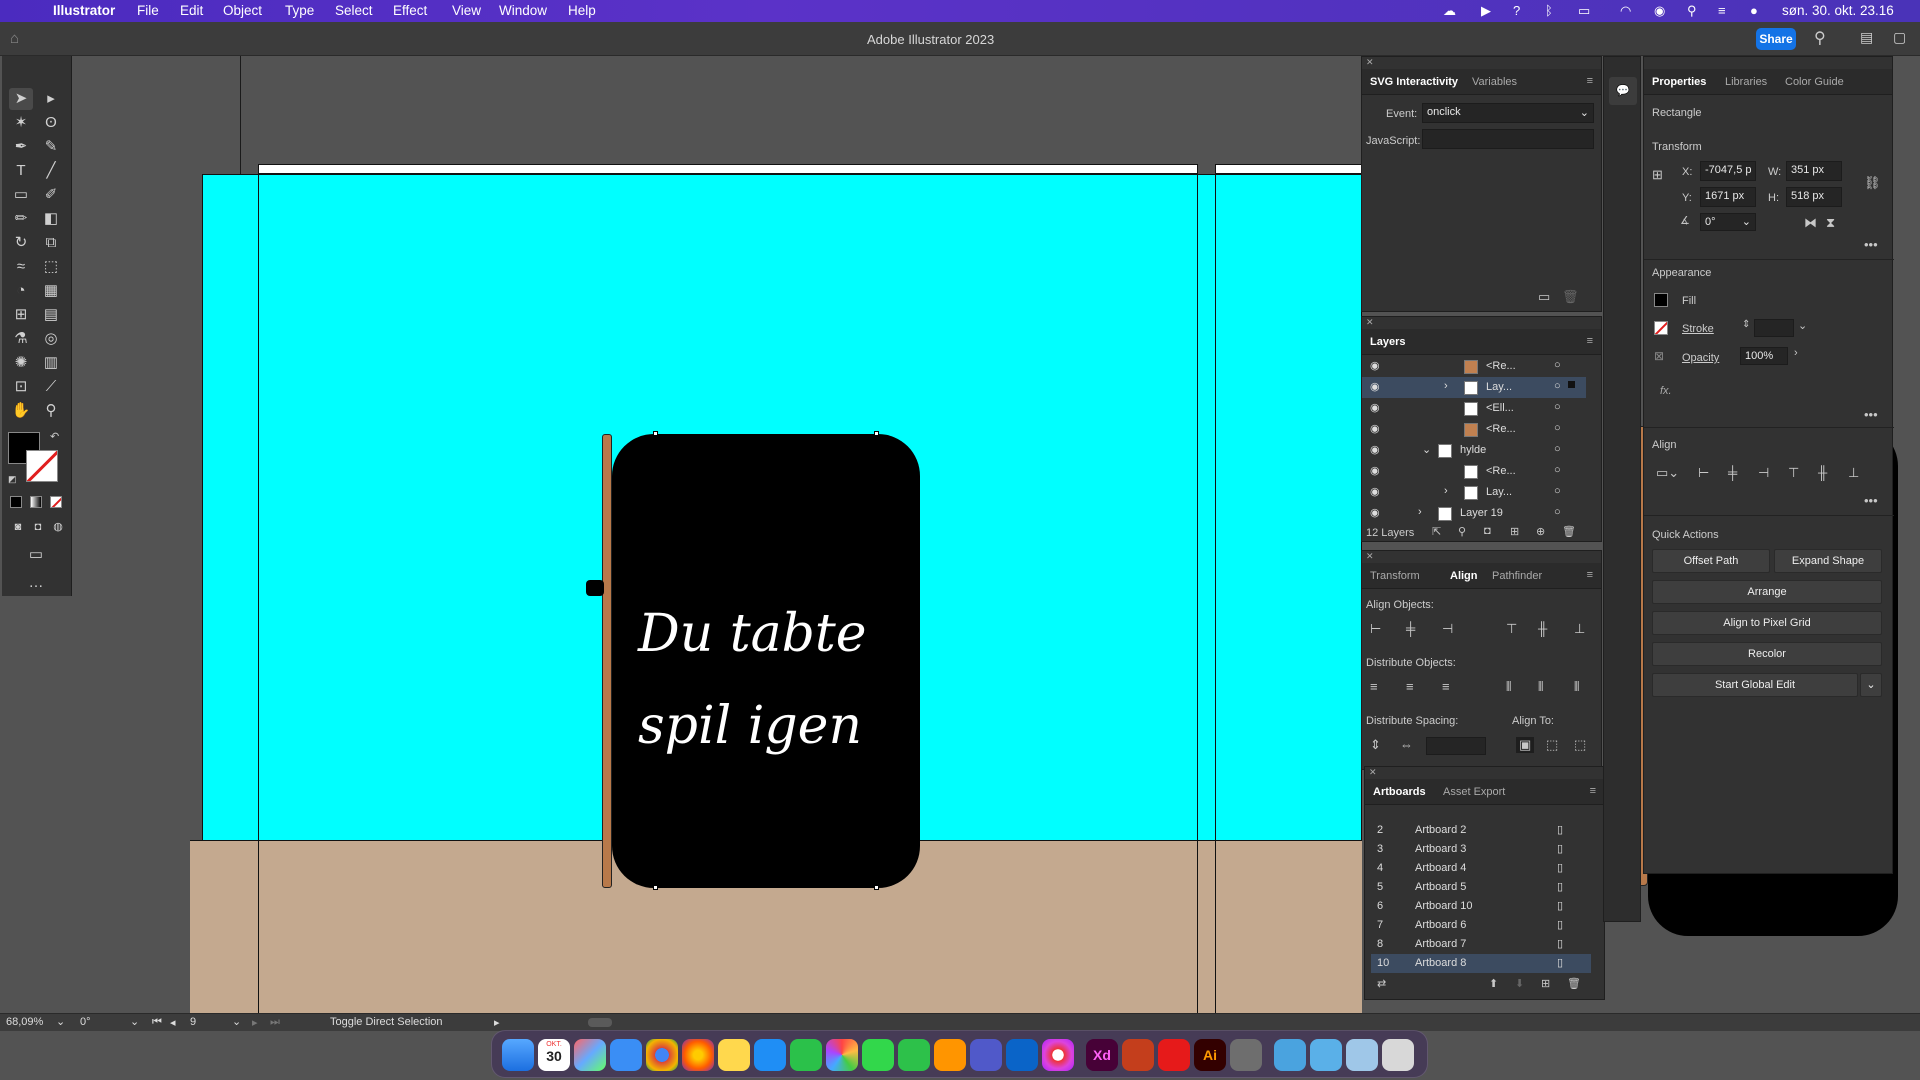 This screenshot has width=1920, height=1080. Describe the element at coordinates (1464, 576) in the screenshot. I see `tab-align: Align` at that location.